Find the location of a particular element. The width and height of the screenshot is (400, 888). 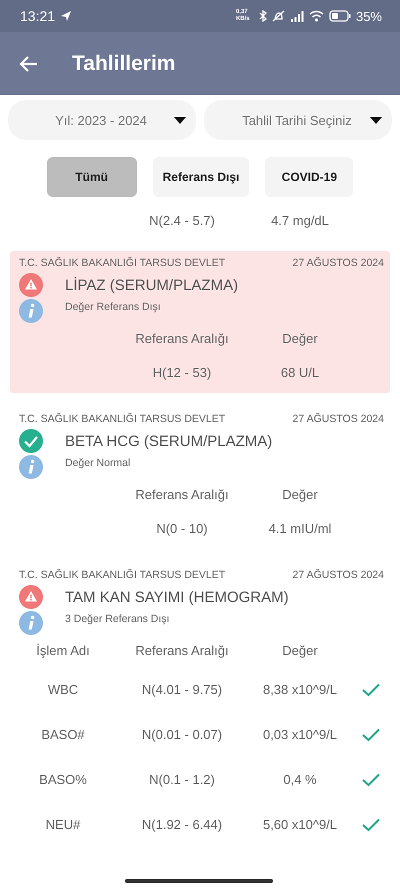

table-cell-text: N(4.01 - 9.75) is located at coordinates (182, 689).